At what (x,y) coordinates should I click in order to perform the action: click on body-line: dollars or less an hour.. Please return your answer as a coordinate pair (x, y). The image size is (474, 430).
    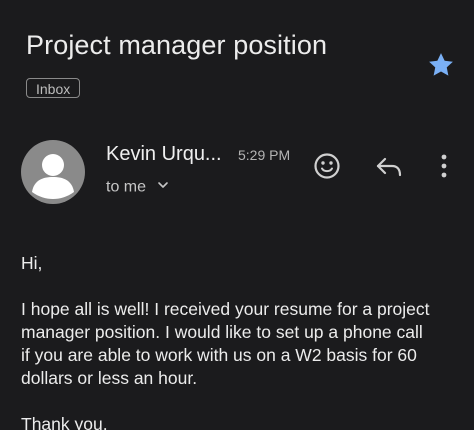
    Looking at the image, I should click on (109, 378).